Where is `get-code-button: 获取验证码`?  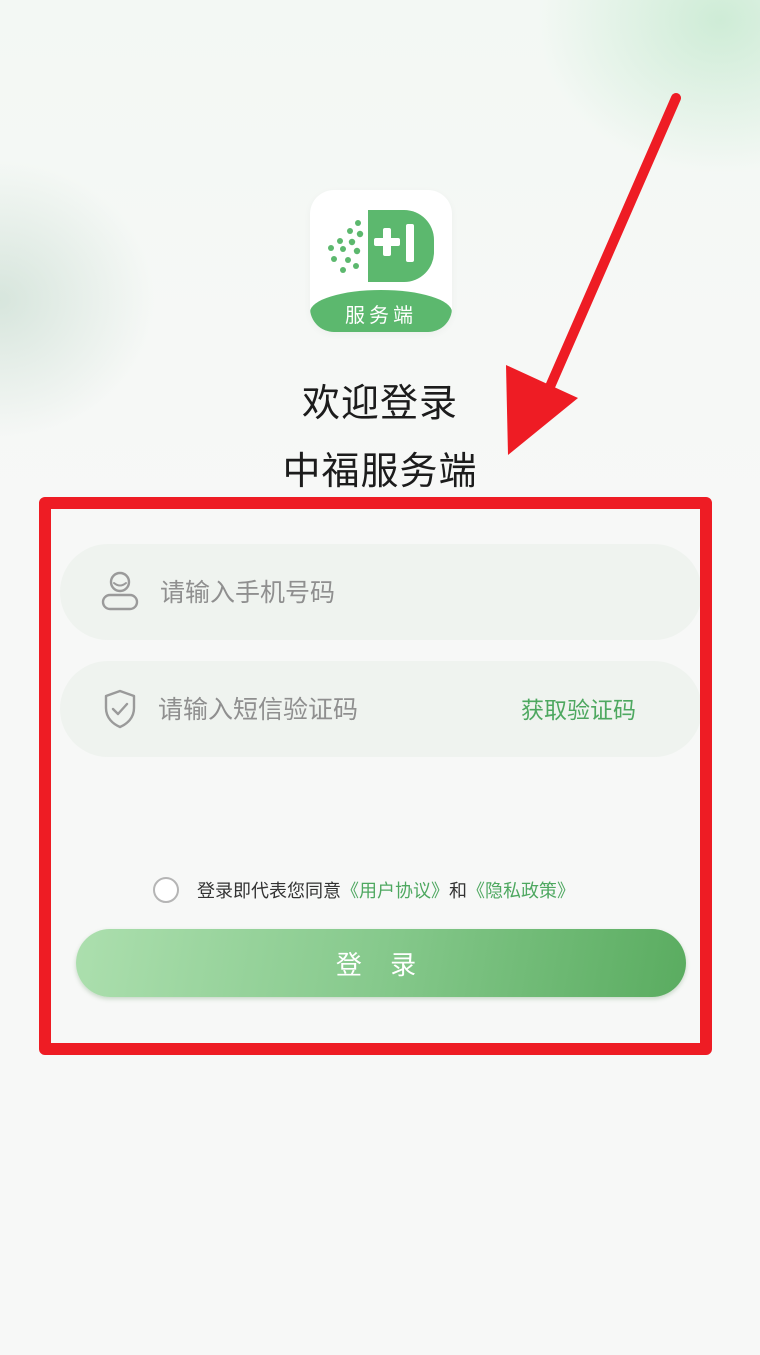 get-code-button: 获取验证码 is located at coordinates (578, 708).